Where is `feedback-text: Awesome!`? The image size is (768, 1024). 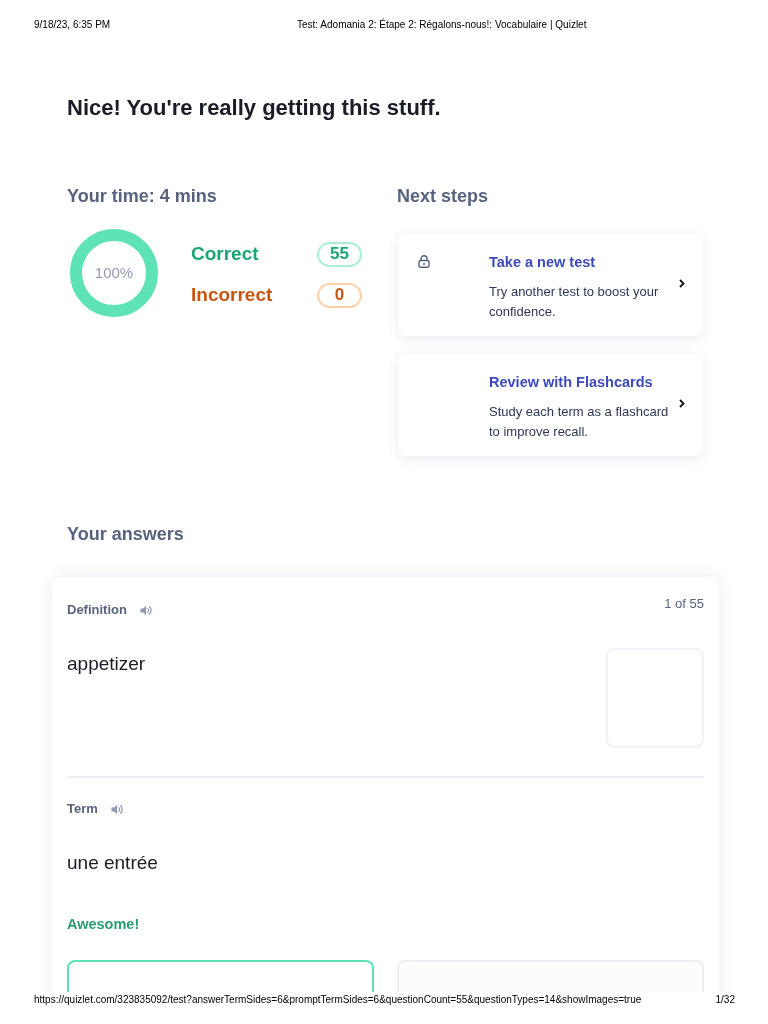 feedback-text: Awesome! is located at coordinates (103, 924).